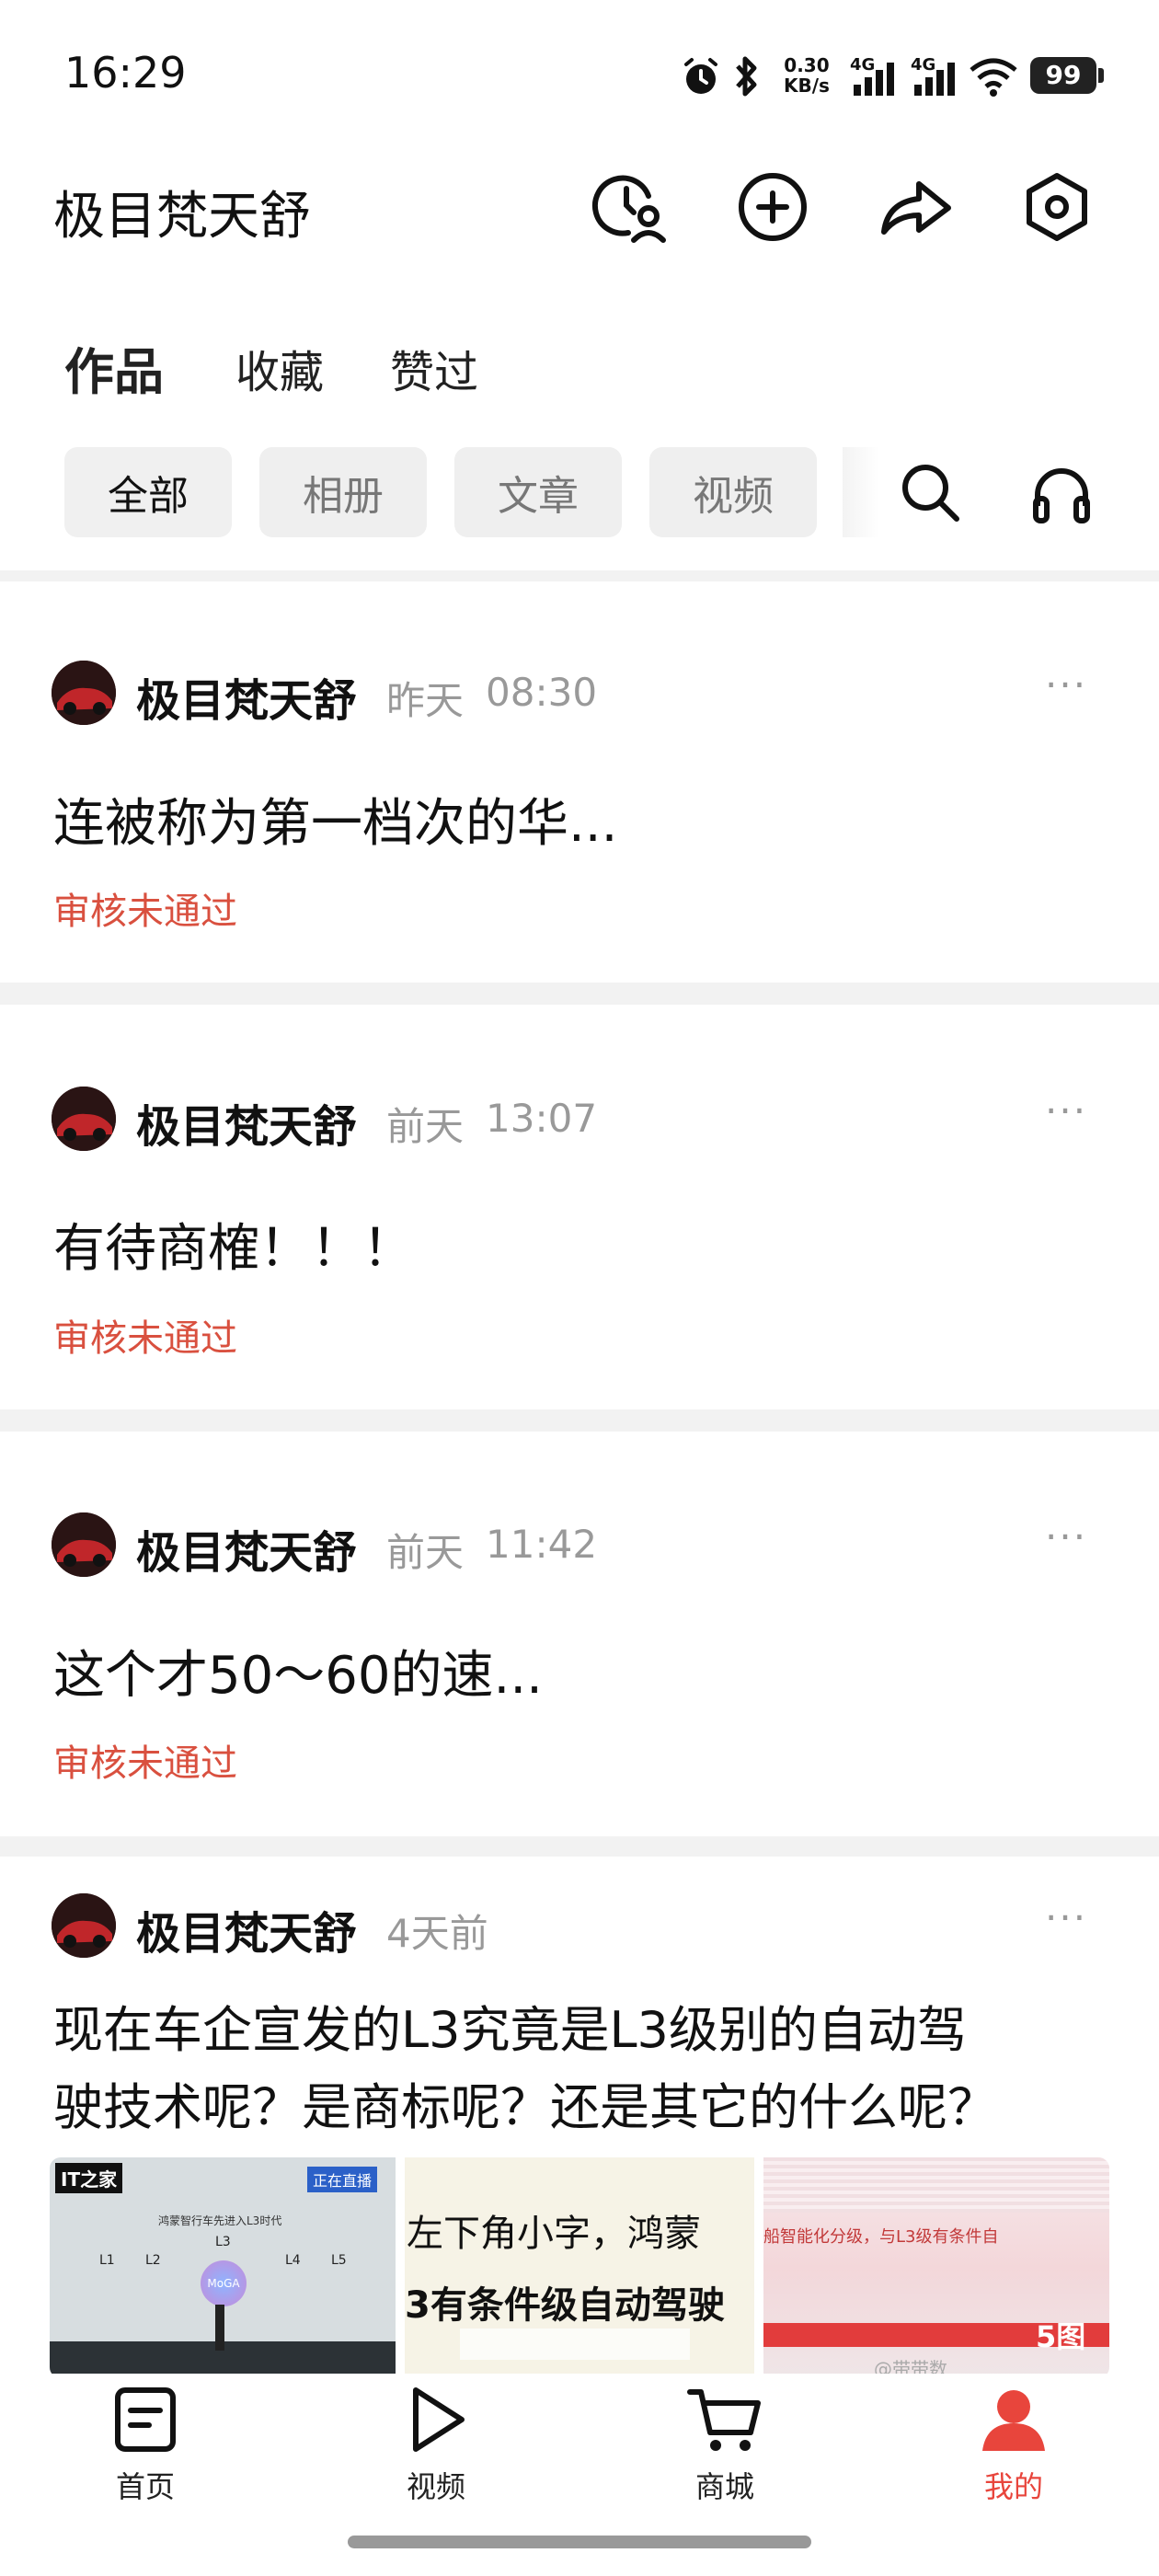  Describe the element at coordinates (279, 368) in the screenshot. I see `tab-favorites: 收藏` at that location.